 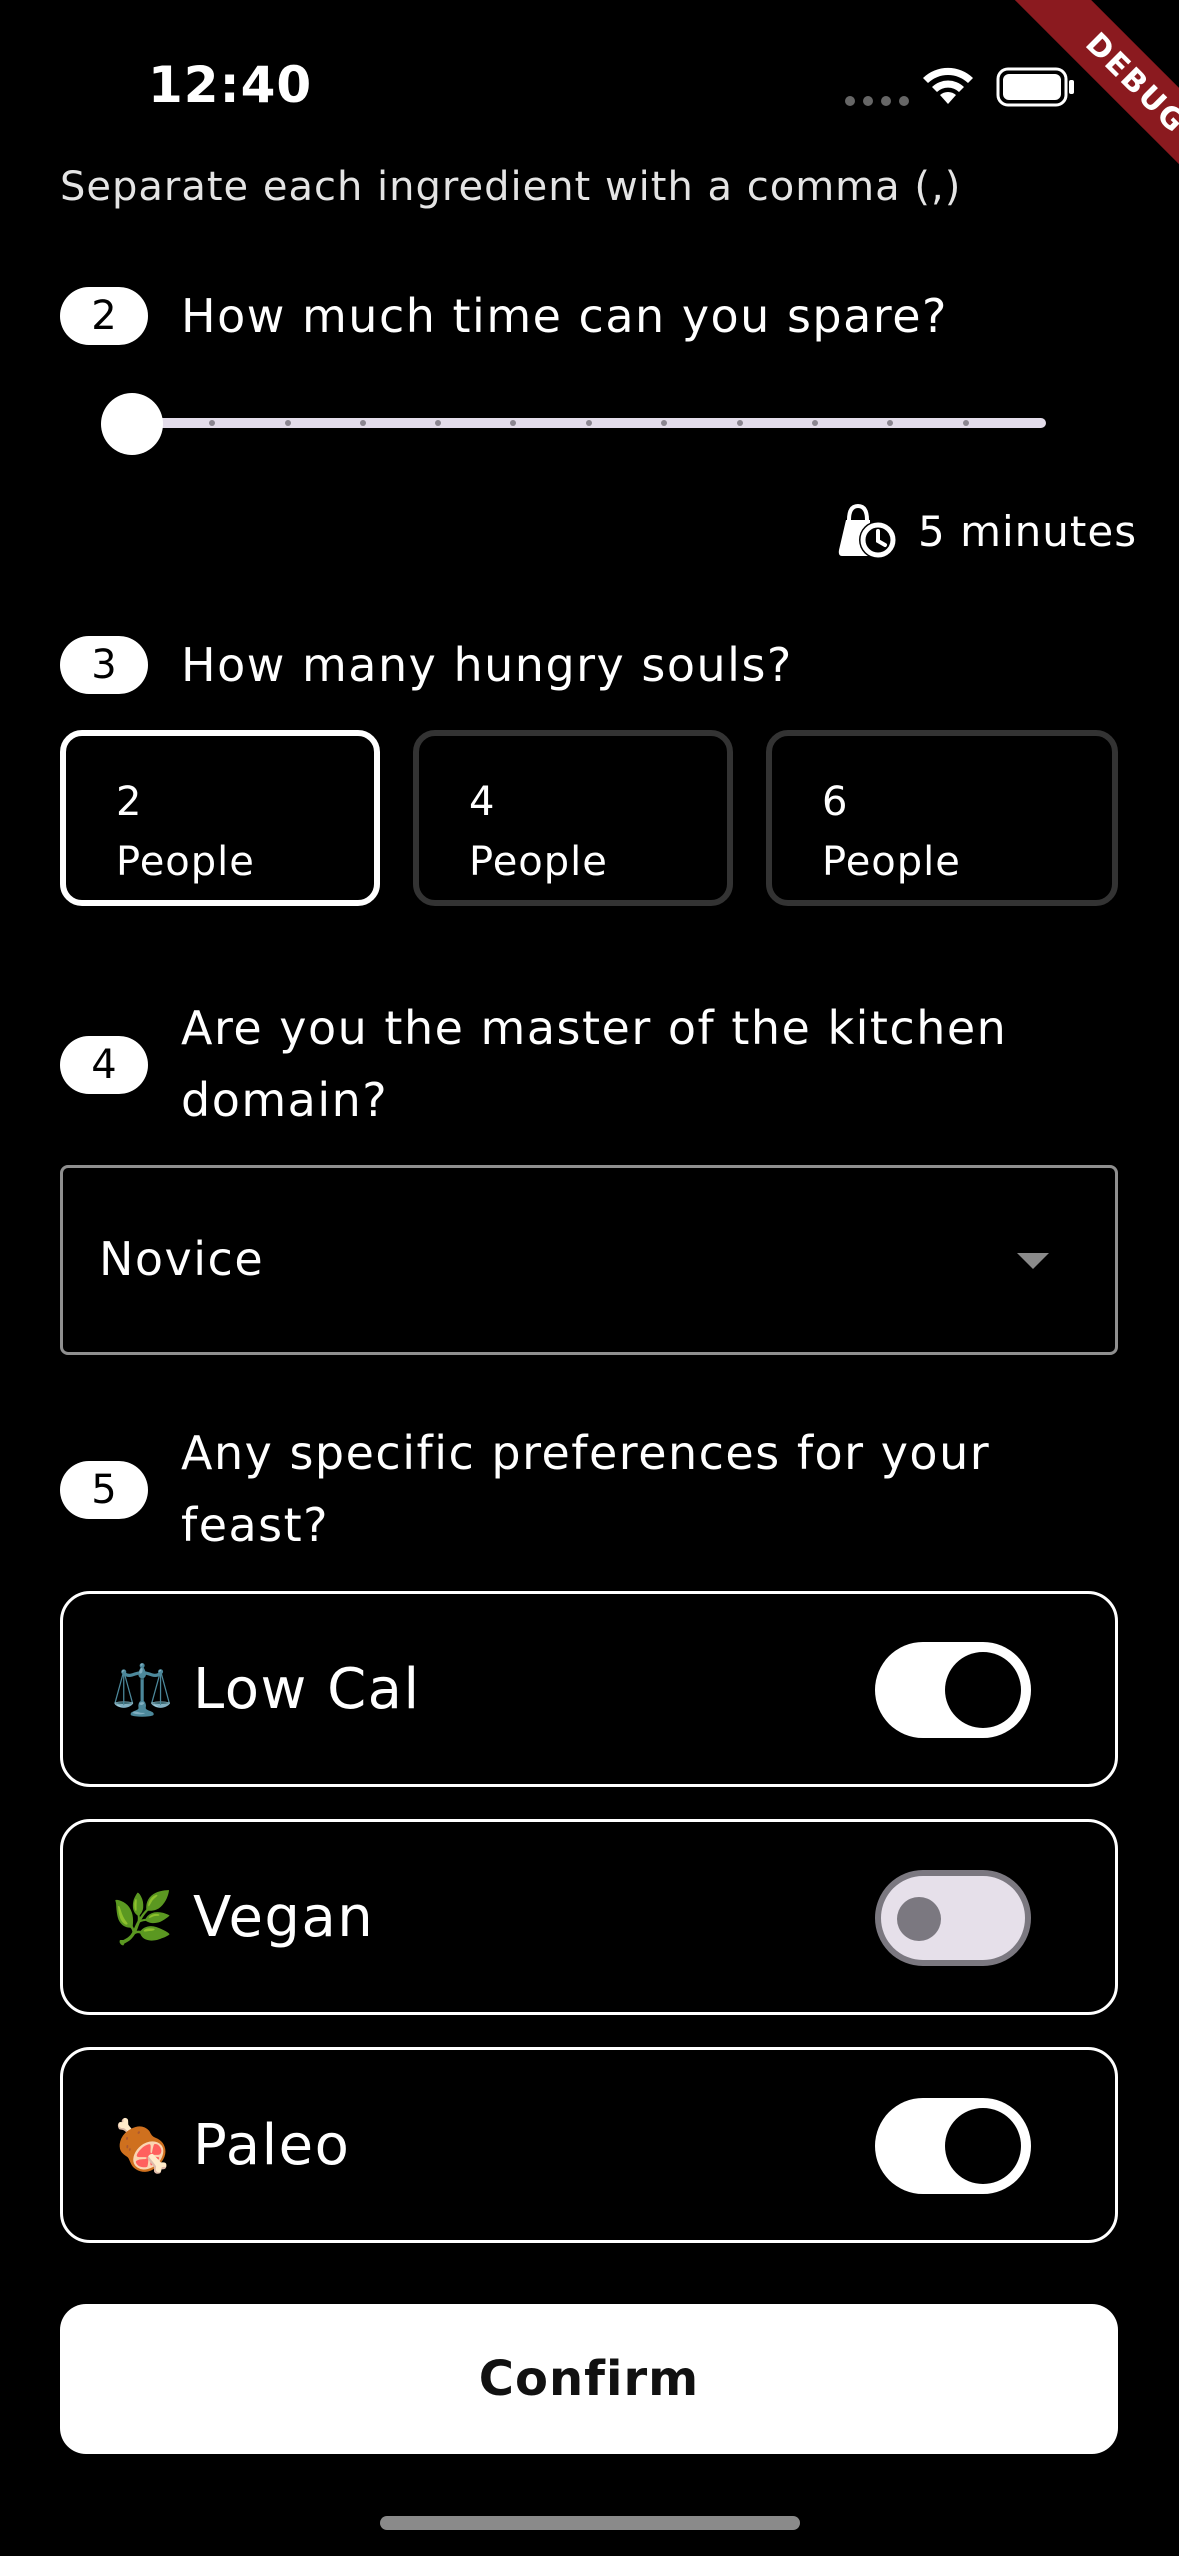 What do you see at coordinates (590, 2523) in the screenshot?
I see `home-indicator` at bounding box center [590, 2523].